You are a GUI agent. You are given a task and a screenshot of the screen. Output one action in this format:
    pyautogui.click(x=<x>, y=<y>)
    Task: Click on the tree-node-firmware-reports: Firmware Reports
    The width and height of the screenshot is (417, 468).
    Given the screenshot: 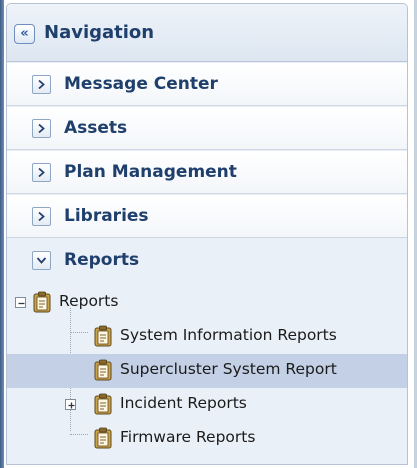 What is the action you would take?
    pyautogui.click(x=207, y=439)
    